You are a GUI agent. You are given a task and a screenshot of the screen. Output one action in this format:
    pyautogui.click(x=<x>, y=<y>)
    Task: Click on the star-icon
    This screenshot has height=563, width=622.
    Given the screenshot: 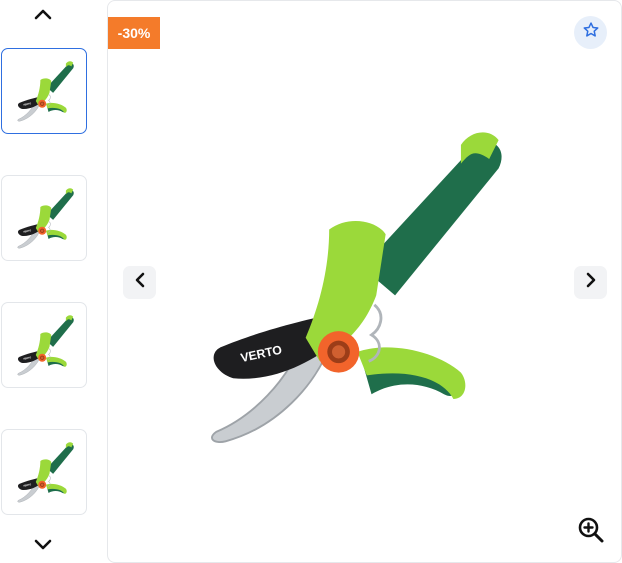 What is the action you would take?
    pyautogui.click(x=591, y=32)
    